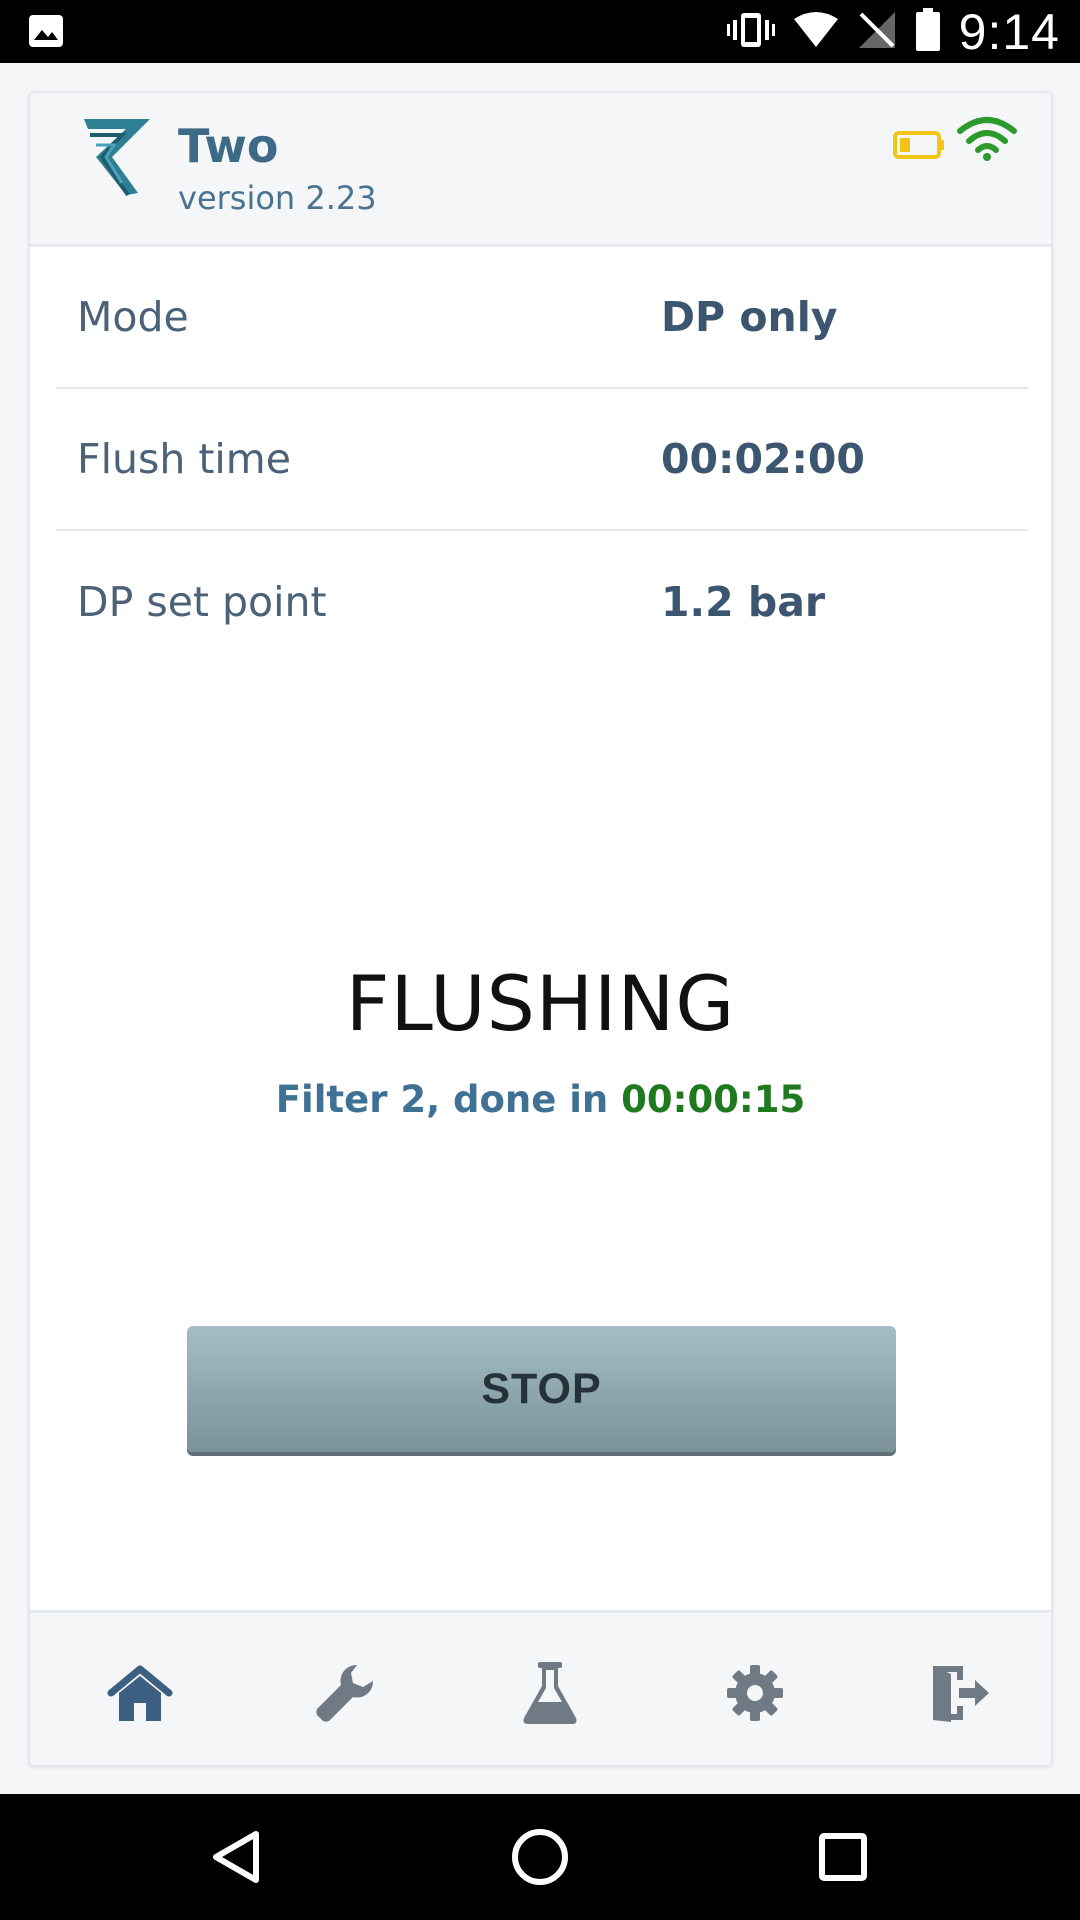 The height and width of the screenshot is (1920, 1080). I want to click on wifi-signal-icon, so click(816, 32).